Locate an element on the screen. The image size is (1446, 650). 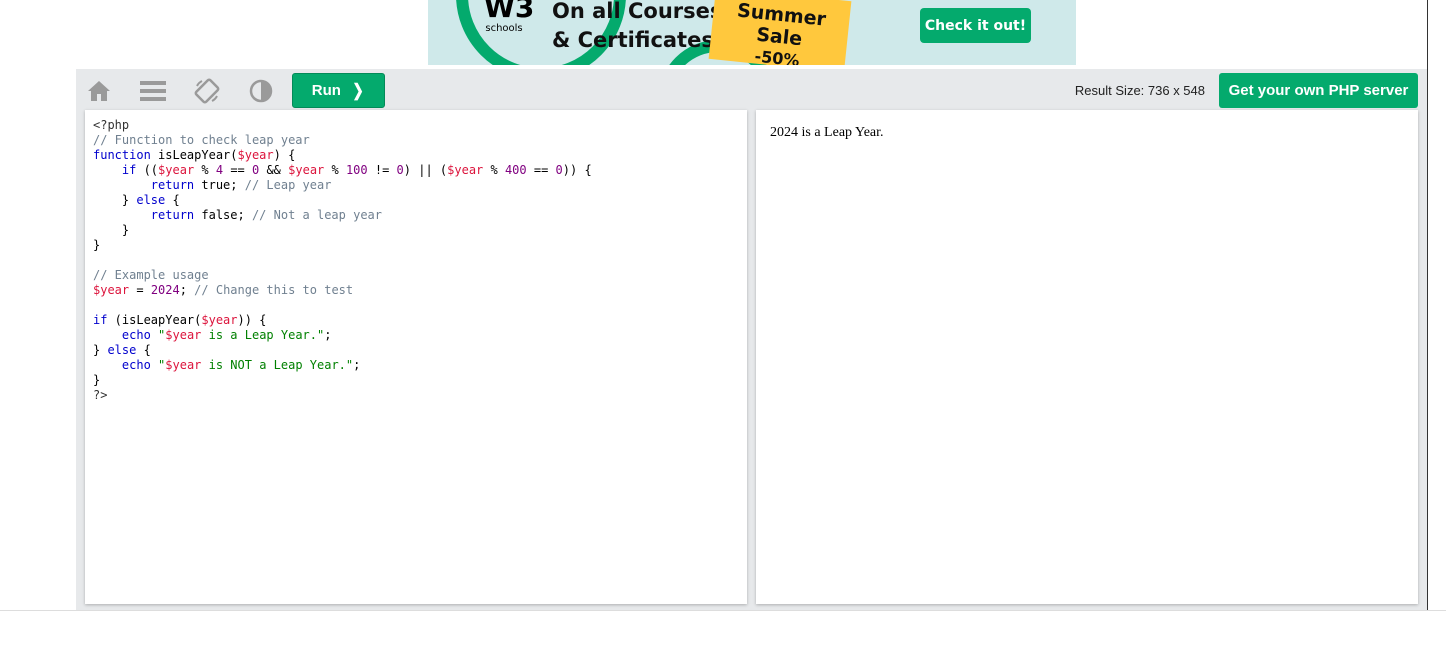
result-output: 2024 is a Leap Year. is located at coordinates (827, 132).